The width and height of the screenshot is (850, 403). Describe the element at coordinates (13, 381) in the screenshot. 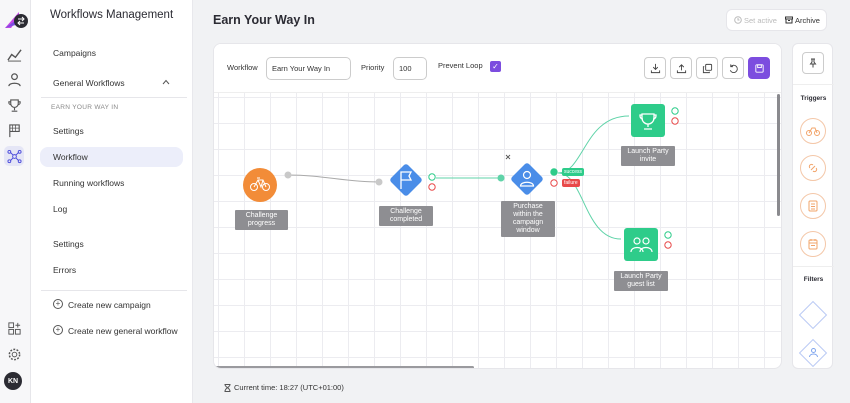

I see `avatar: KN` at that location.